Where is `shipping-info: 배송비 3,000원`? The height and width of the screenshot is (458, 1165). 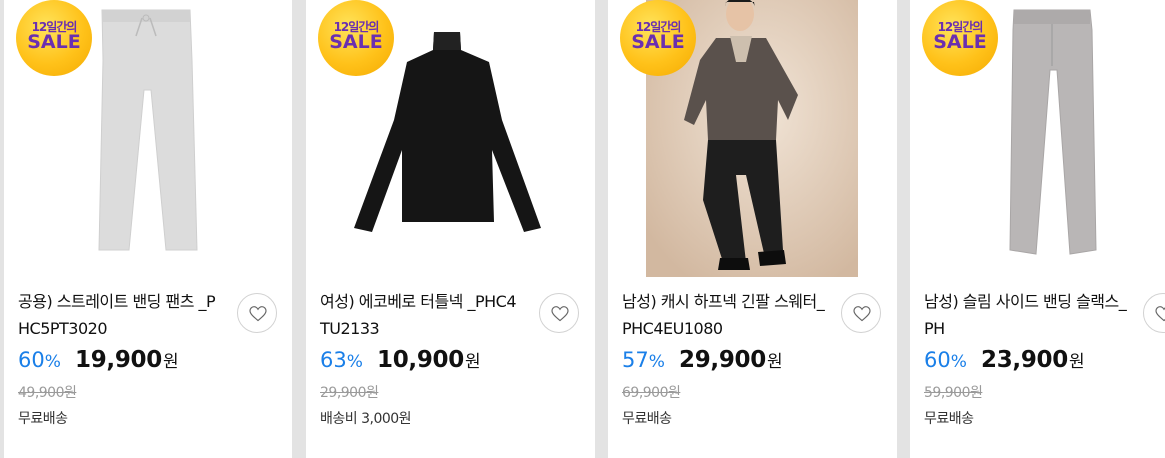 shipping-info: 배송비 3,000원 is located at coordinates (366, 419).